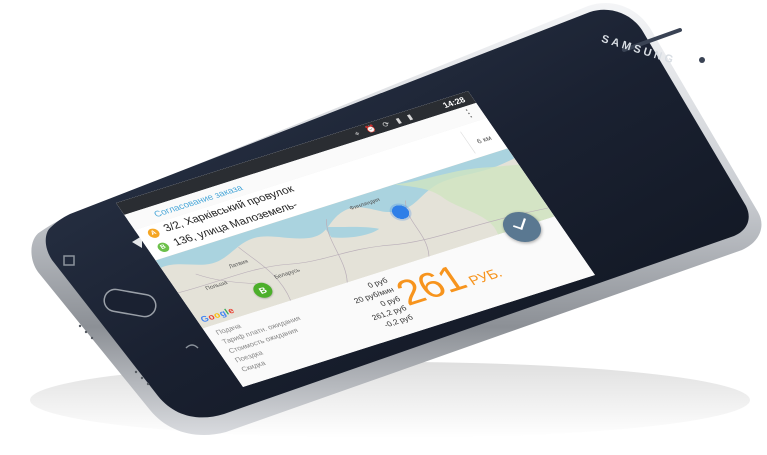  Describe the element at coordinates (485, 276) in the screenshot. I see `total-currency: РУБ.` at that location.